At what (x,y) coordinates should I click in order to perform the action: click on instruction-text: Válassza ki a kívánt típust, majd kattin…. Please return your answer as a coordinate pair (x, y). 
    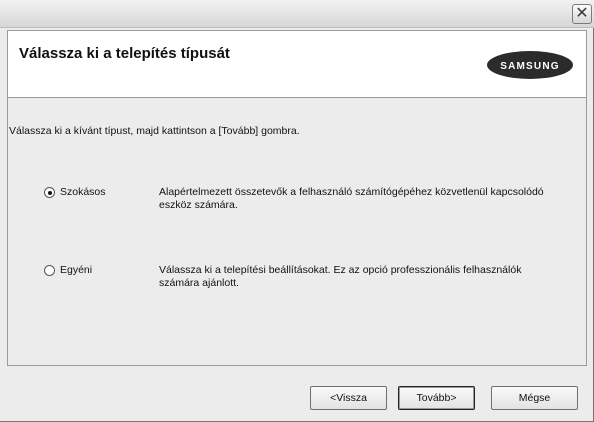
    Looking at the image, I should click on (154, 131).